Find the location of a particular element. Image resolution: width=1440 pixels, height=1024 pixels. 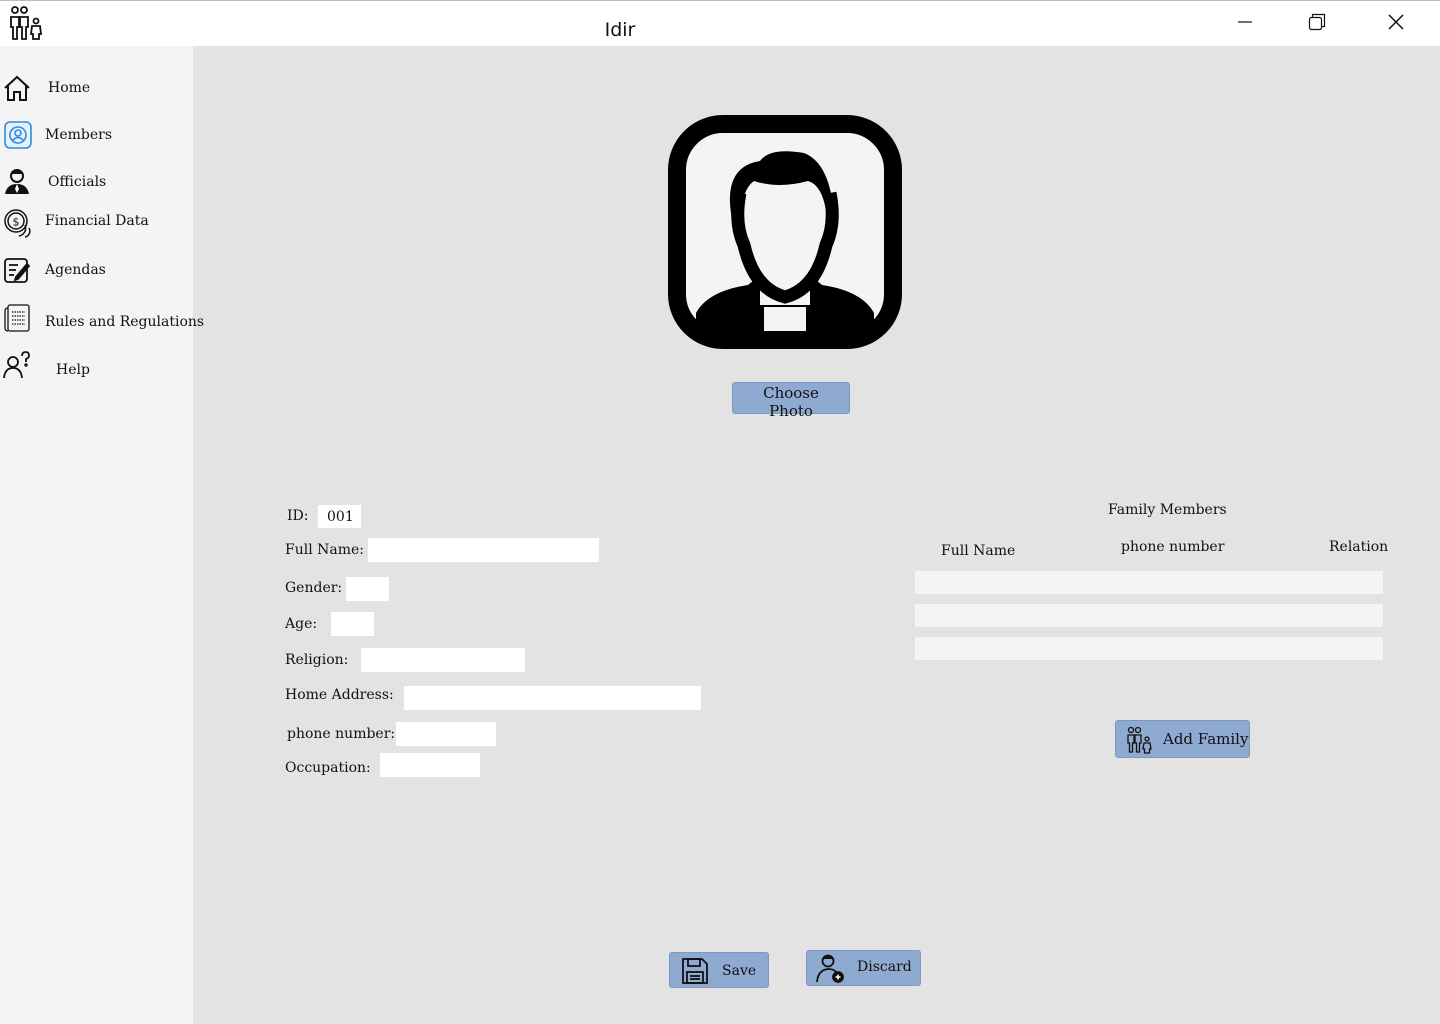

sidebar-item-label: Rules and Regulations is located at coordinates (125, 322).